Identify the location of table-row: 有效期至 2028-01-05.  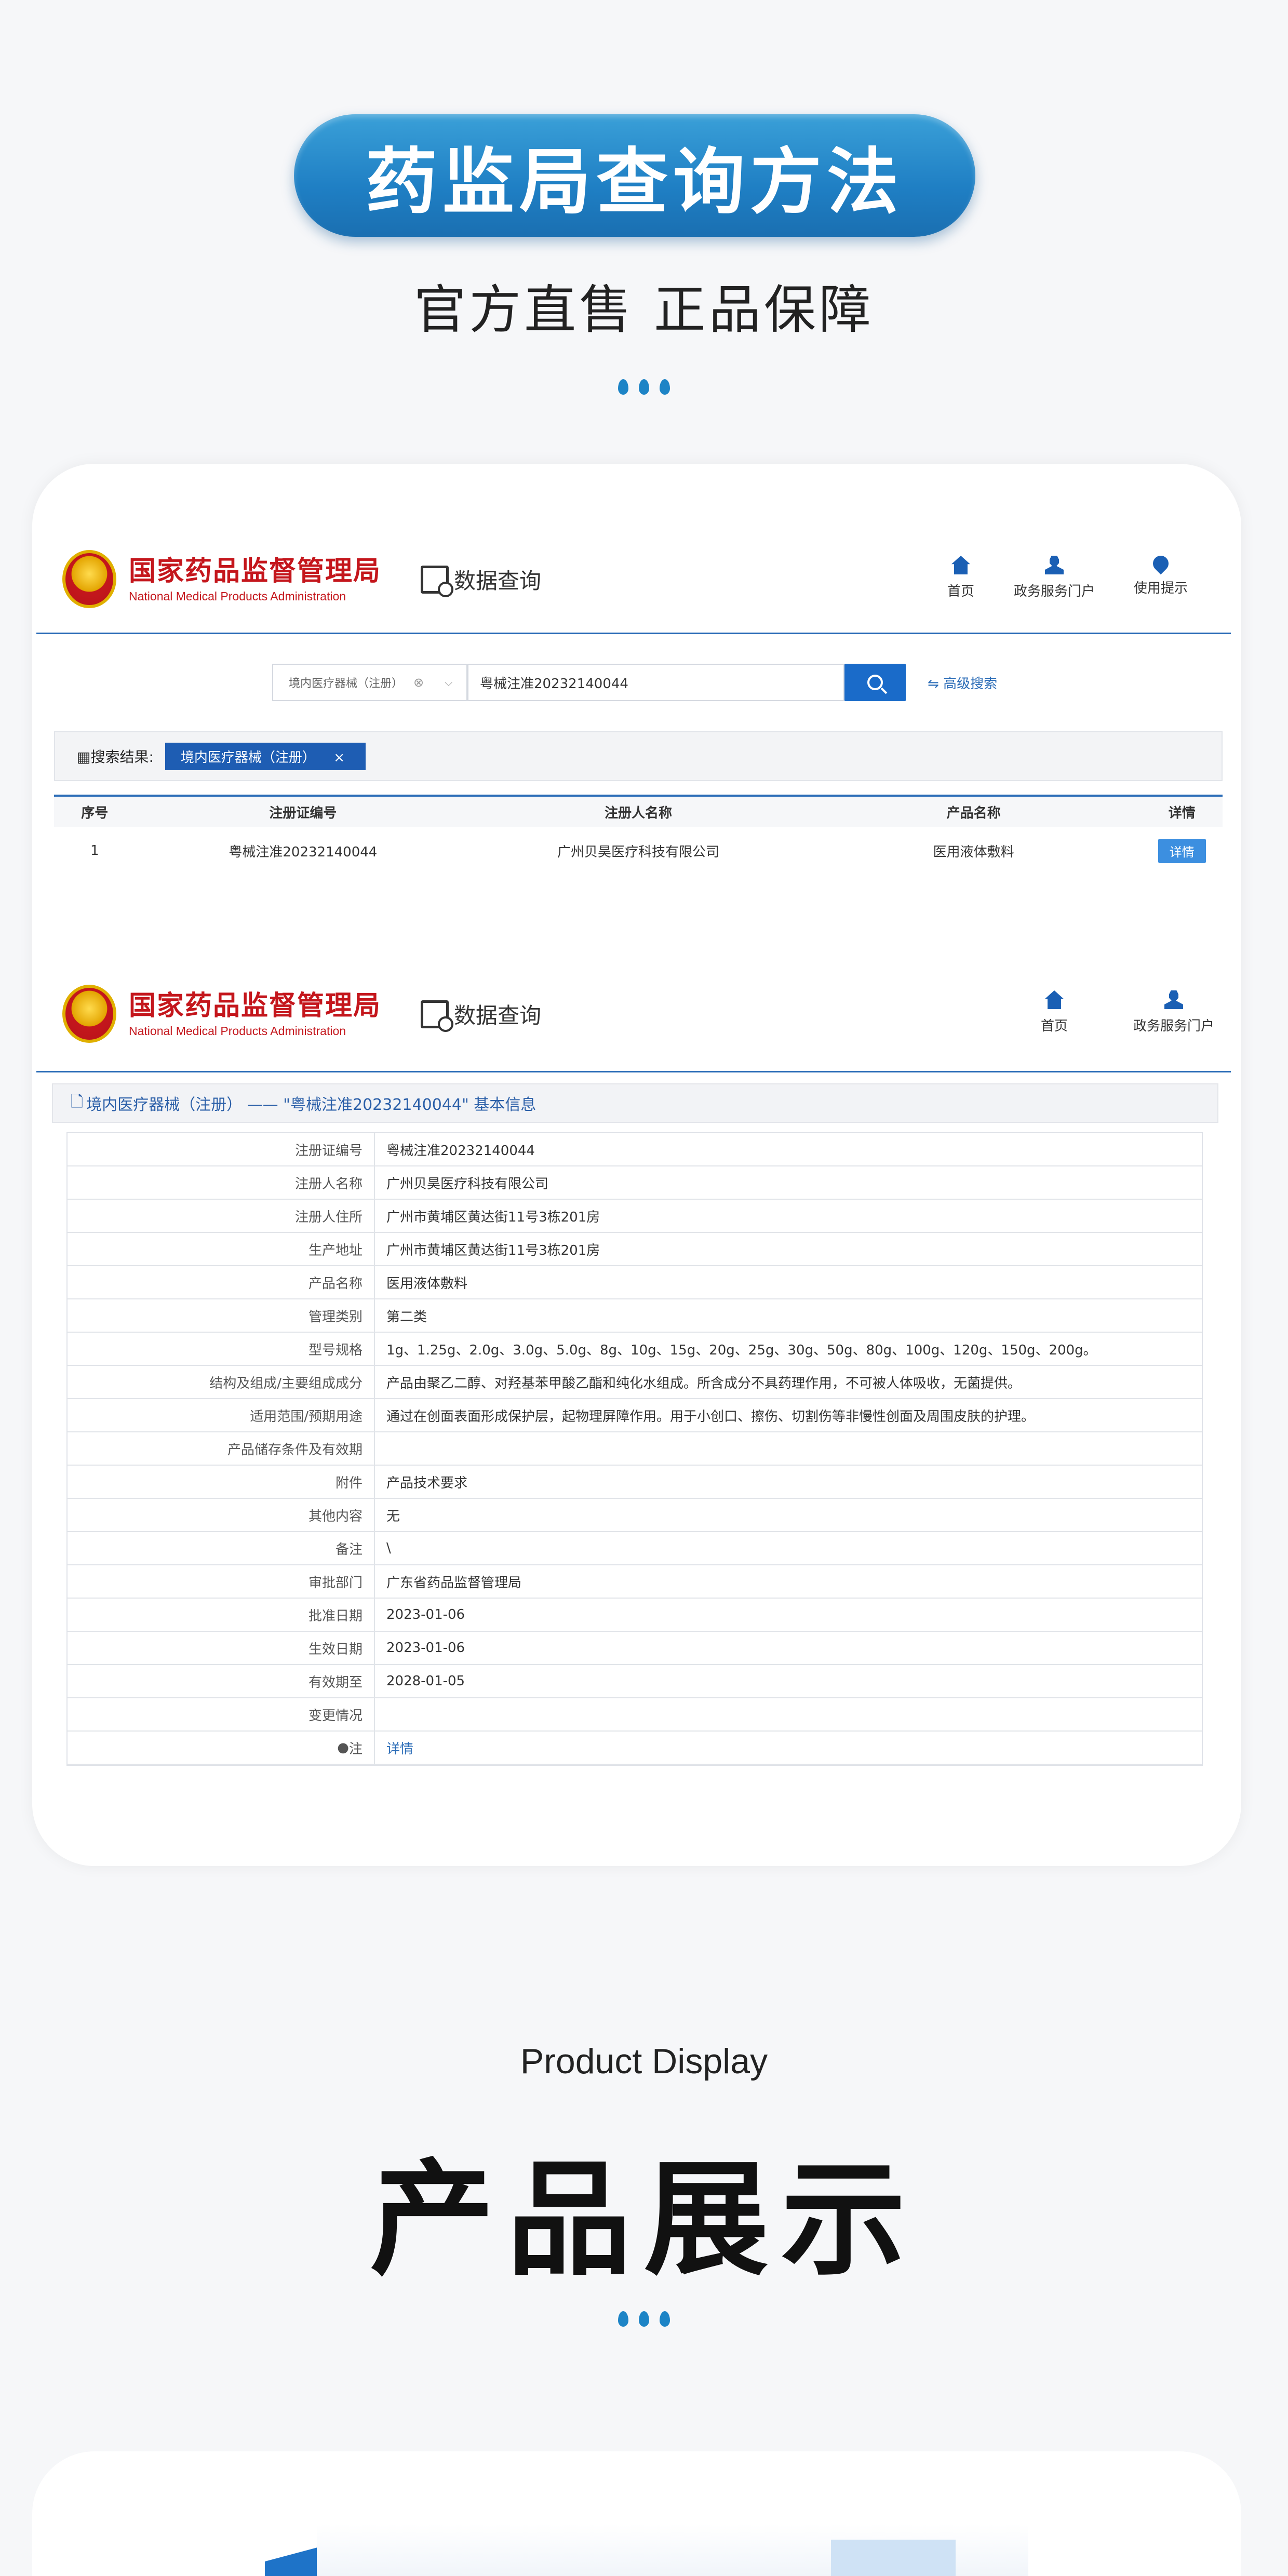
(635, 1682).